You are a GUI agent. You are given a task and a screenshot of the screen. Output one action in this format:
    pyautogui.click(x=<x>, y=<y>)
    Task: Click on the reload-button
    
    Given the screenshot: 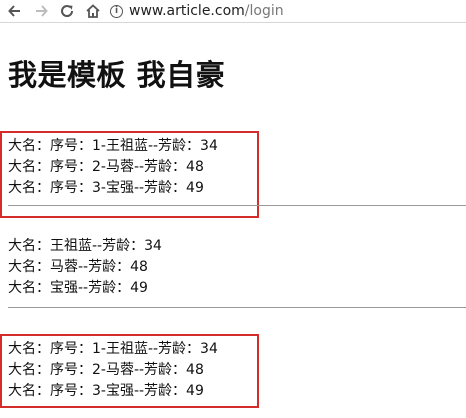 What is the action you would take?
    pyautogui.click(x=67, y=11)
    